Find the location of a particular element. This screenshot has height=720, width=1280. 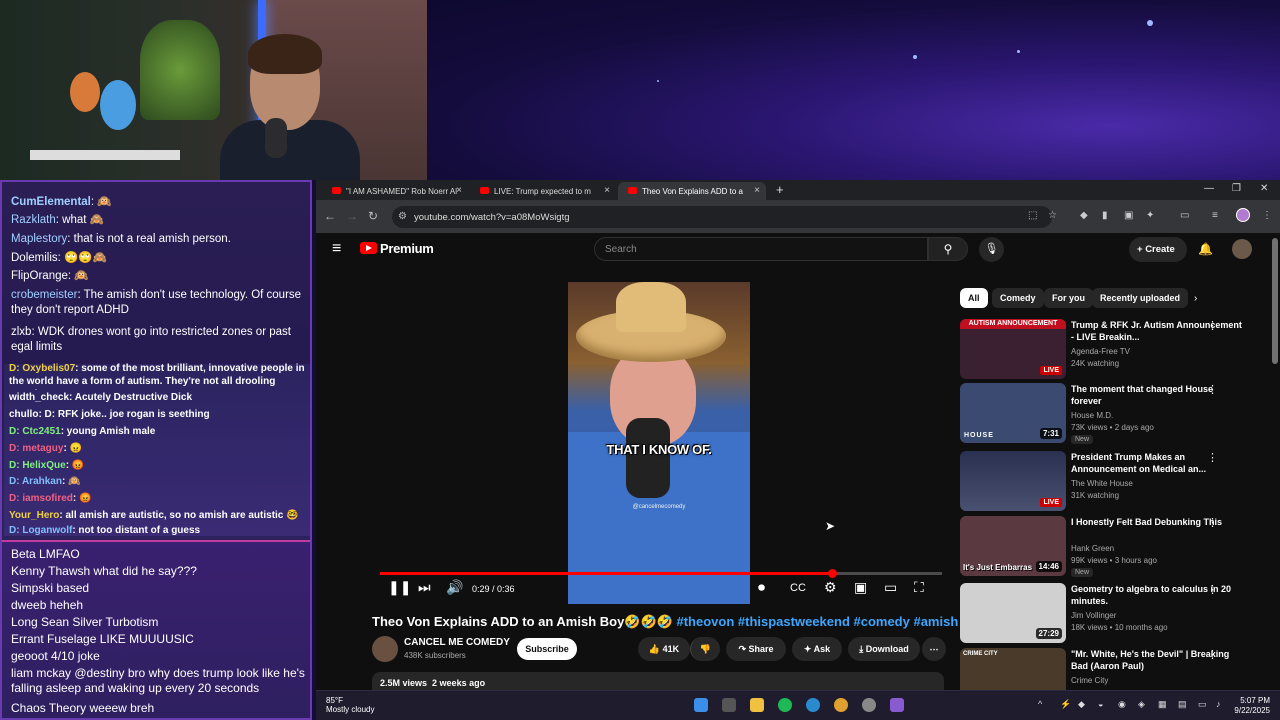

tray-app-icon: ⚡ is located at coordinates (1065, 704).